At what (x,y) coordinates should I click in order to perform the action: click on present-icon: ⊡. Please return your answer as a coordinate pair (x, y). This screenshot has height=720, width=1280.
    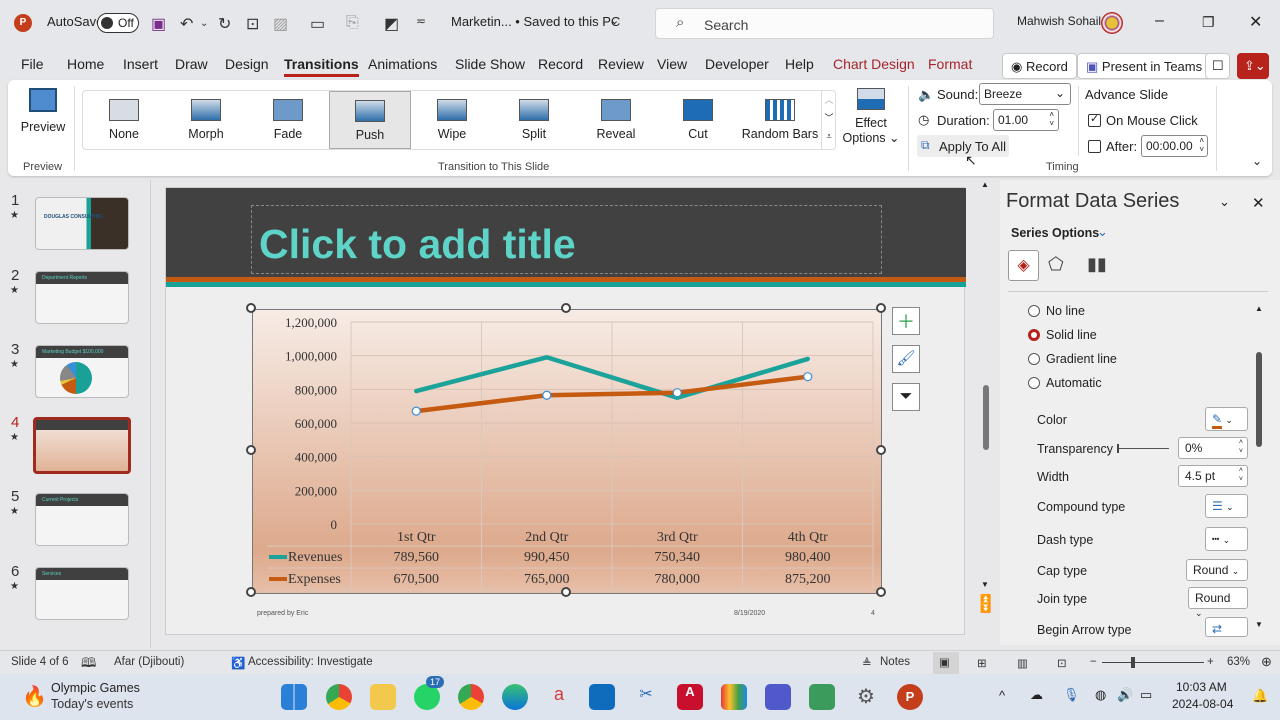
    Looking at the image, I should click on (252, 24).